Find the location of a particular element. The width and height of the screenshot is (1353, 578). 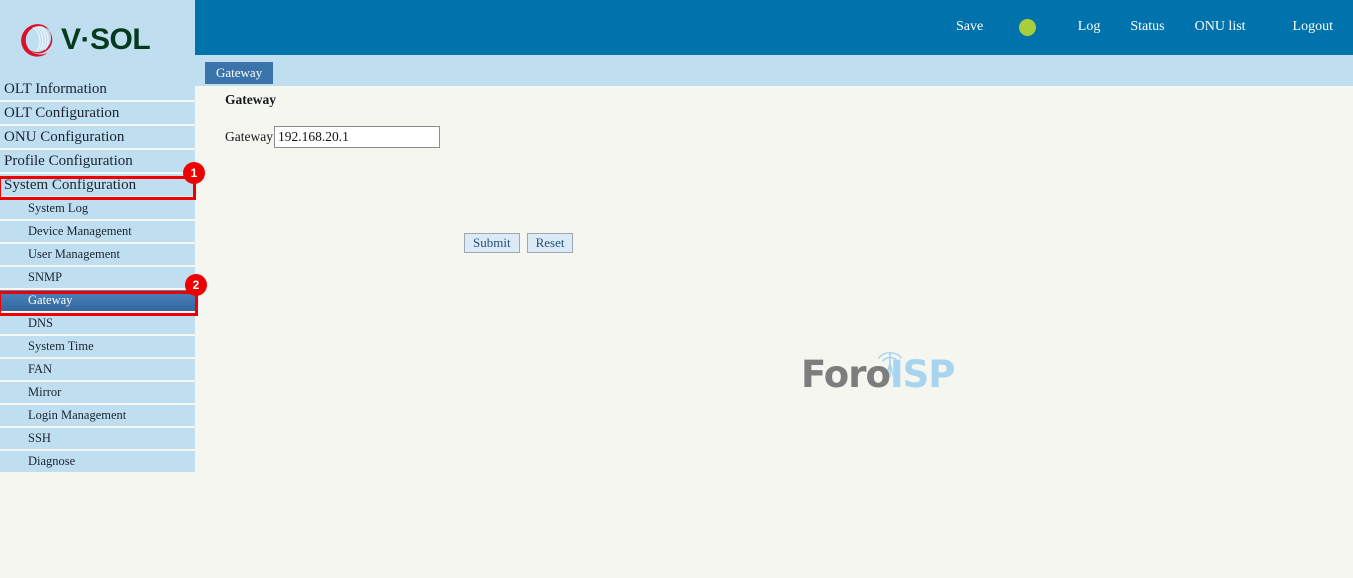

sidebar-item-device-management: Device Management is located at coordinates (97, 231).